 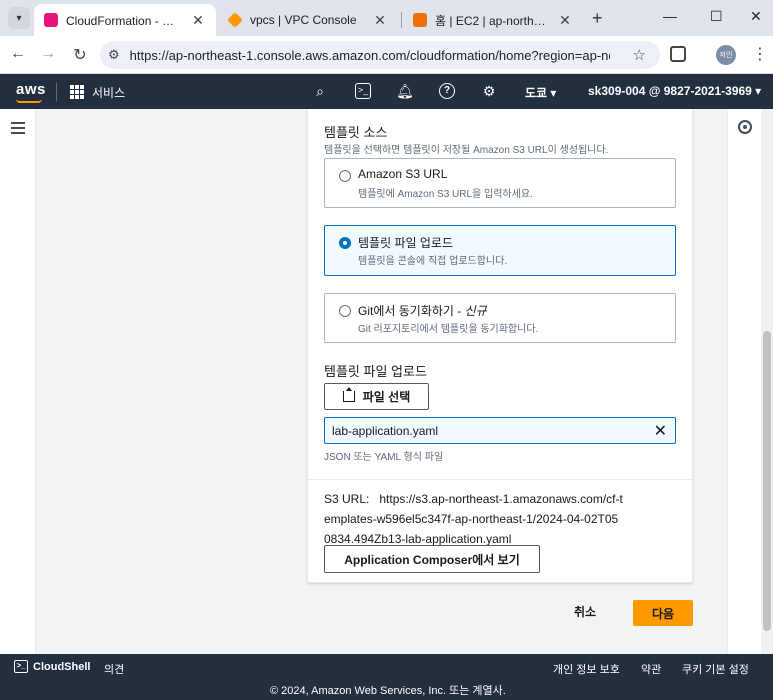 I want to click on option-label: Amazon S3 URL, so click(x=403, y=174).